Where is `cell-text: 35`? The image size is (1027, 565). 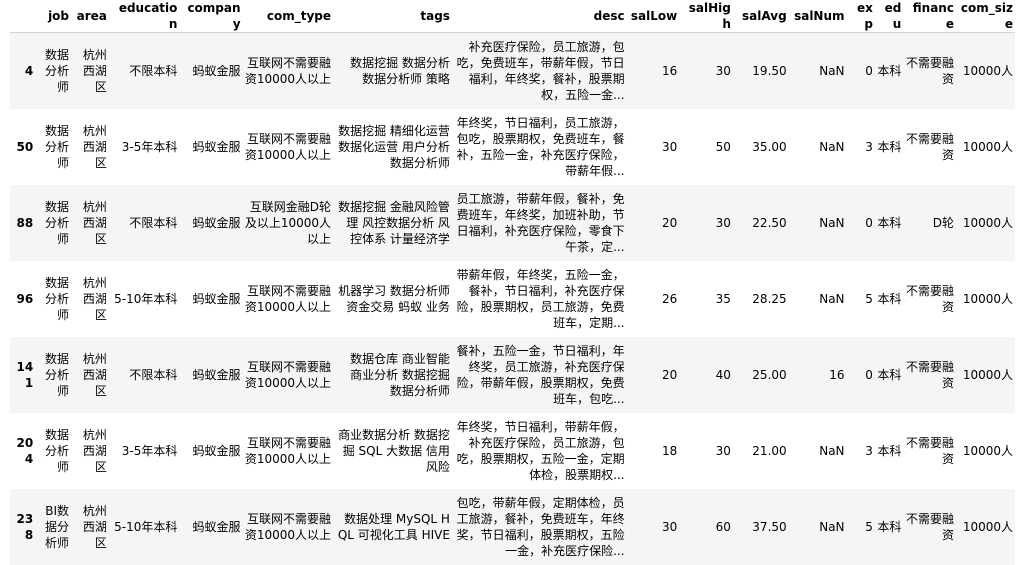
cell-text: 35 is located at coordinates (723, 298).